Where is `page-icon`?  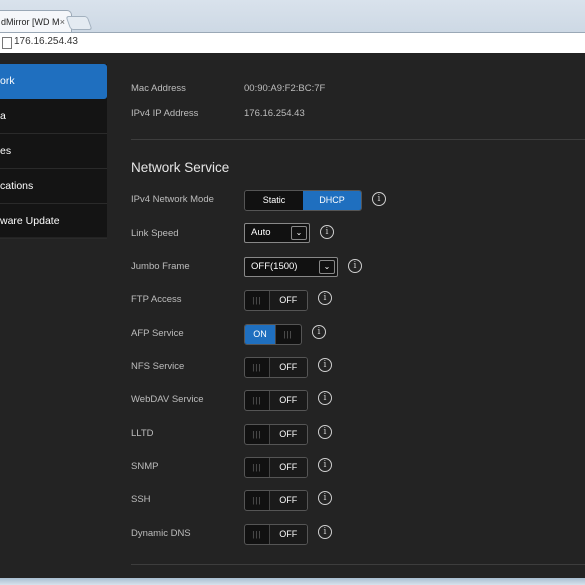
page-icon is located at coordinates (7, 43).